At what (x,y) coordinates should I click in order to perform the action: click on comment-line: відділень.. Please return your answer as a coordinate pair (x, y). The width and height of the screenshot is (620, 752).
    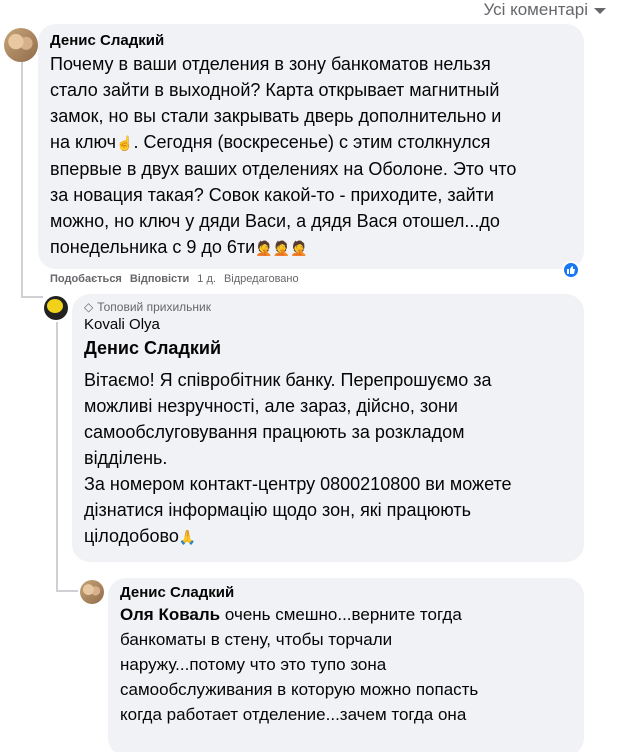
    Looking at the image, I should click on (126, 458).